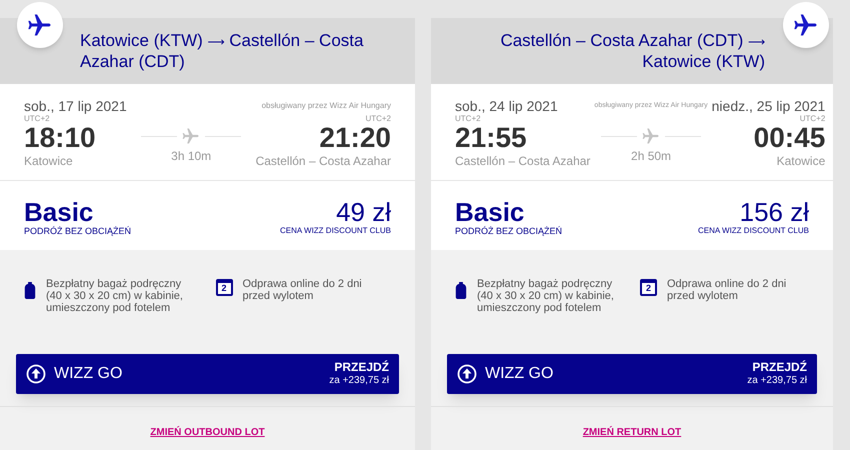 Image resolution: width=850 pixels, height=450 pixels. Describe the element at coordinates (801, 161) in the screenshot. I see `arrival-city: Katowice` at that location.